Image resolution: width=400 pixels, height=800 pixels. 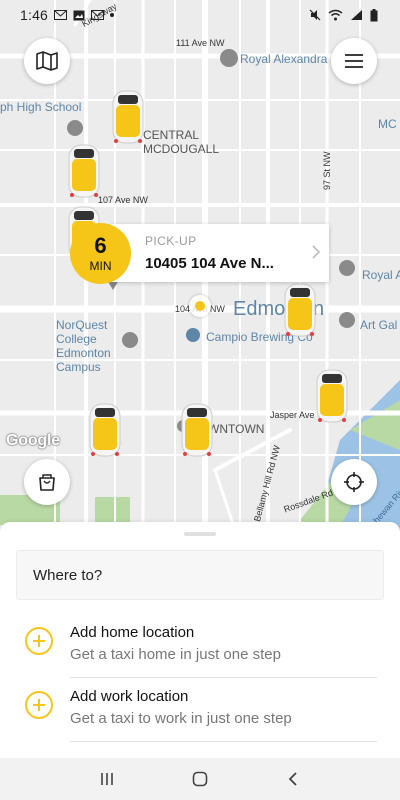 I want to click on home-icon, so click(x=200, y=779).